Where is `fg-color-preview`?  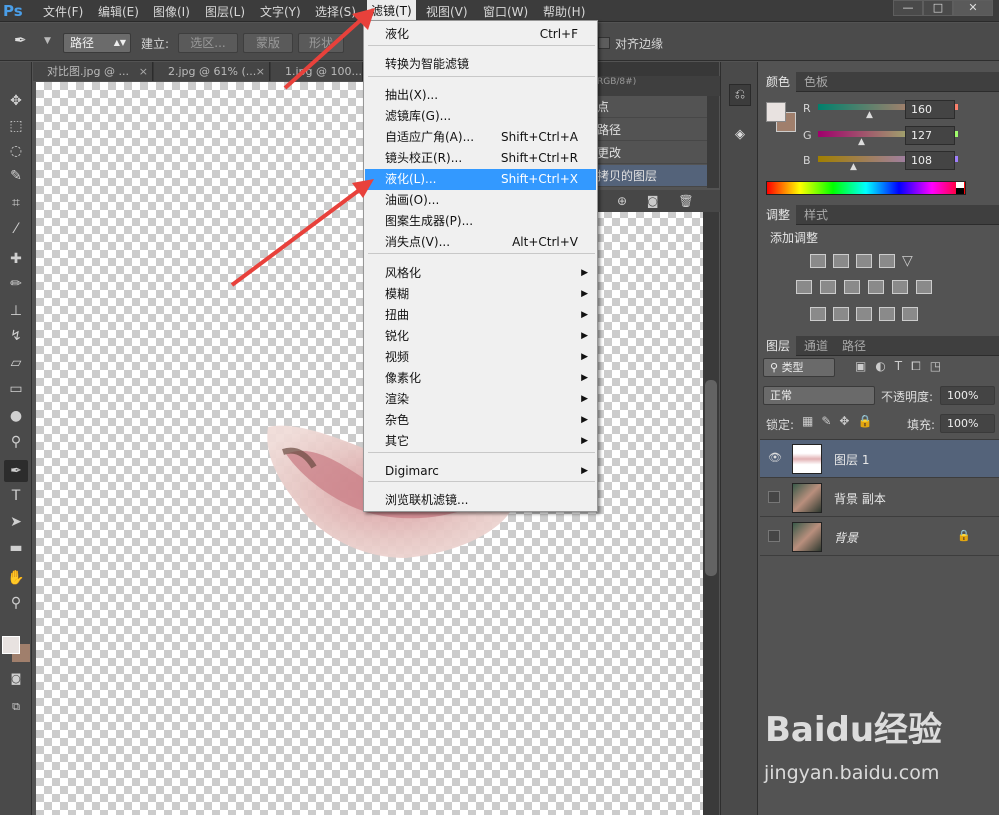 fg-color-preview is located at coordinates (776, 112).